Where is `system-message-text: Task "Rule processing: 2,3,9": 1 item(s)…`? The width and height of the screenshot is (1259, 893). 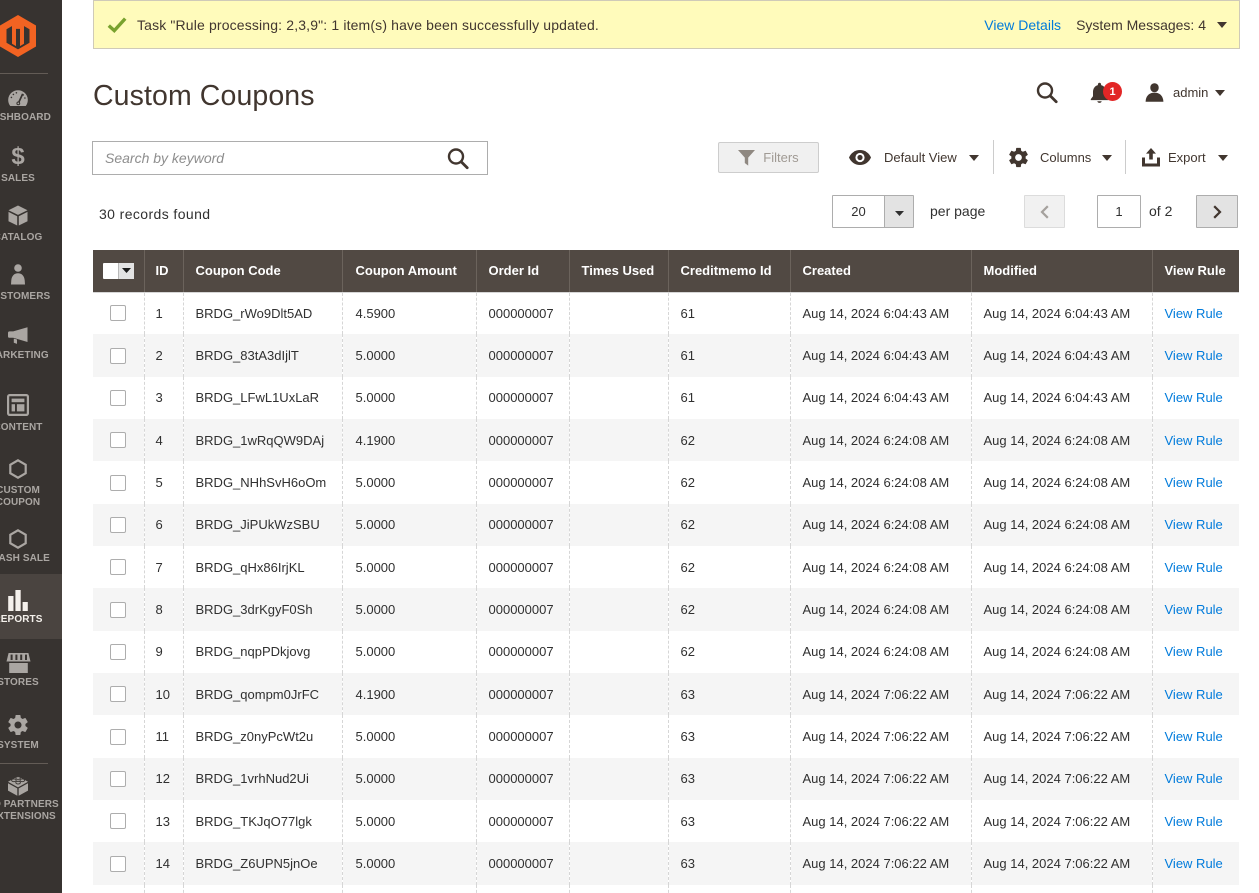
system-message-text: Task "Rule processing: 2,3,9": 1 item(s)… is located at coordinates (368, 24).